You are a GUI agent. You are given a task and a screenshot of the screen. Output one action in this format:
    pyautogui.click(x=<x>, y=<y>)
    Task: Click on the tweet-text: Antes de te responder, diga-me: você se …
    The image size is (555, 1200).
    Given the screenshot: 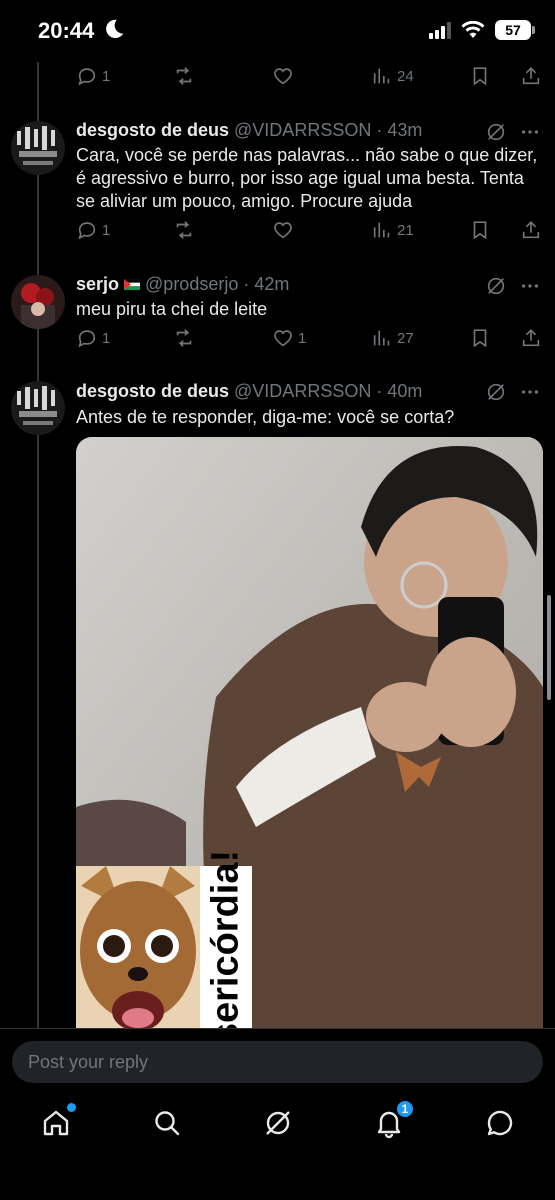 What is the action you would take?
    pyautogui.click(x=265, y=417)
    